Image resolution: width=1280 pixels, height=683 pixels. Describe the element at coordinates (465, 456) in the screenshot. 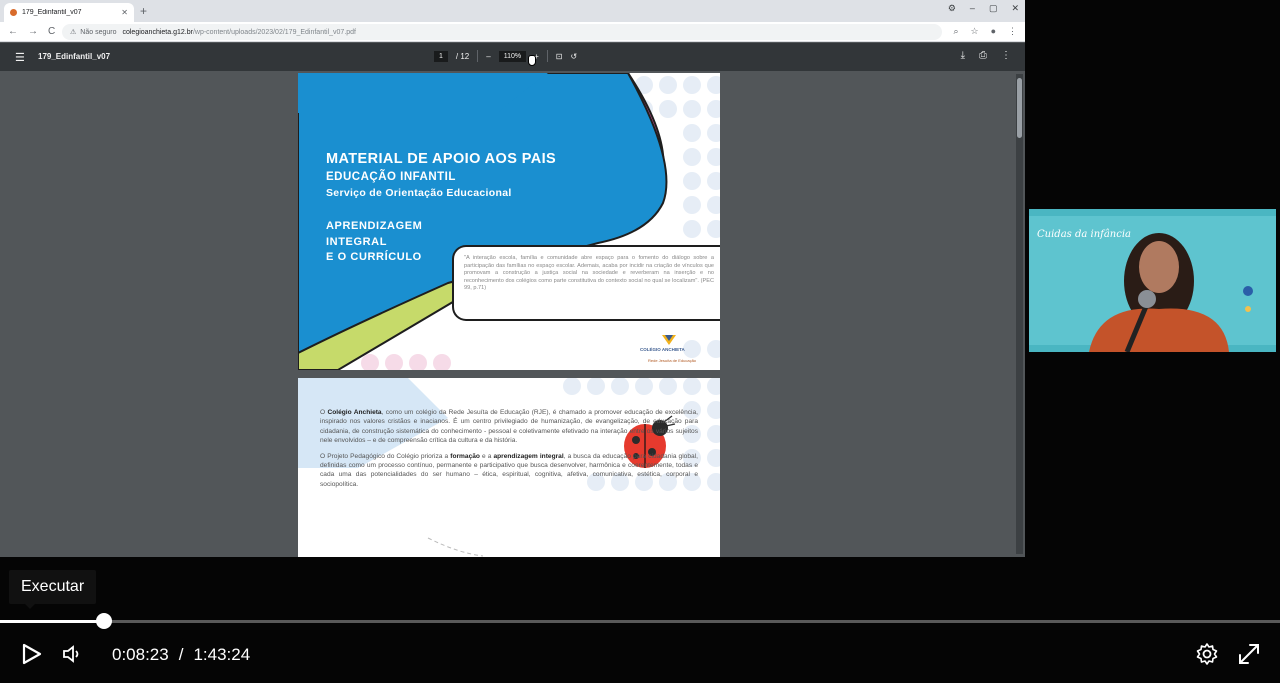

I see `text-run-bold: formação` at that location.